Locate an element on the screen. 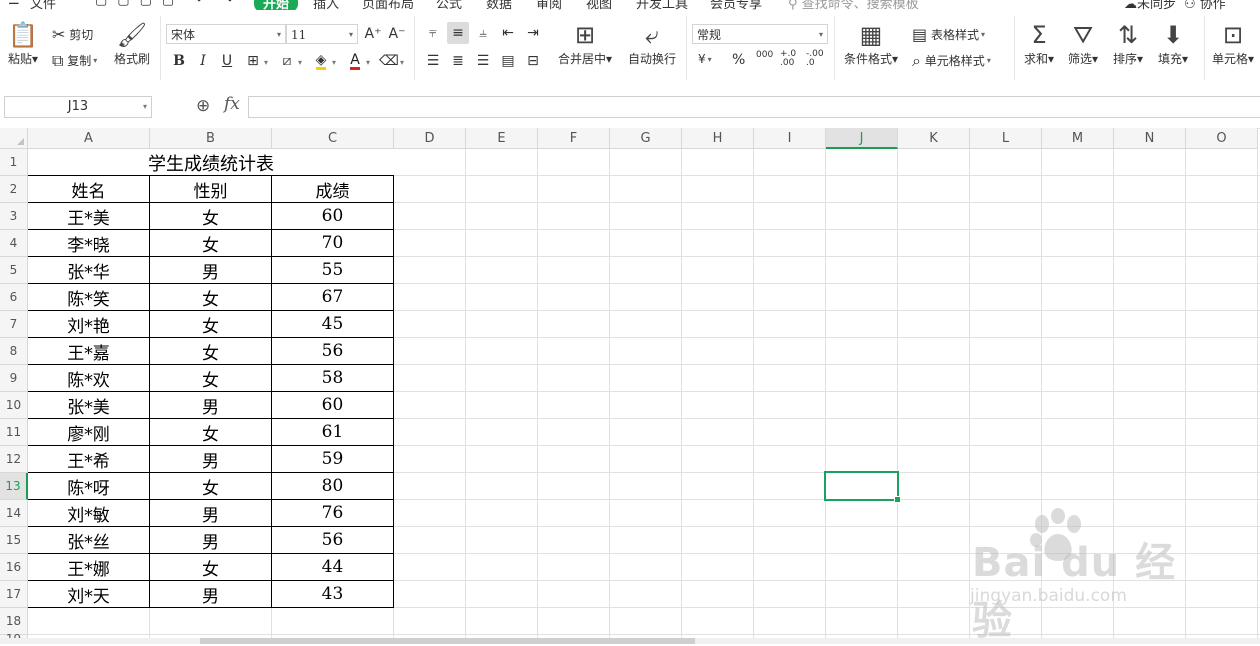  tab-formulas: 公式 is located at coordinates (449, 5).